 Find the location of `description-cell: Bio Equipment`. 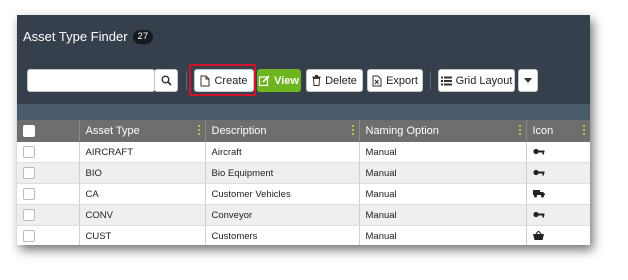

description-cell: Bio Equipment is located at coordinates (282, 173).